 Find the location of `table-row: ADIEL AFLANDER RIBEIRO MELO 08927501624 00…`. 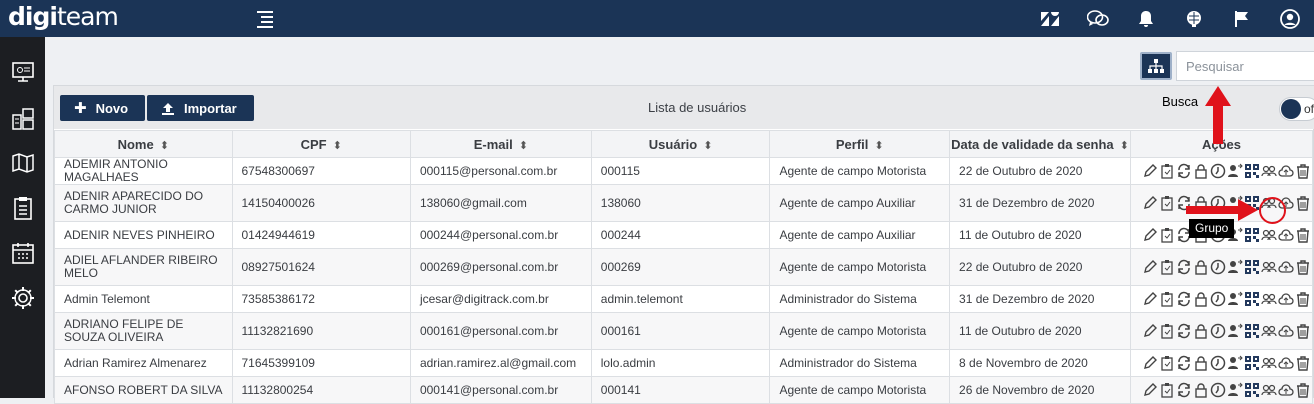

table-row: ADIEL AFLANDER RIBEIRO MELO 08927501624 00… is located at coordinates (684, 267).